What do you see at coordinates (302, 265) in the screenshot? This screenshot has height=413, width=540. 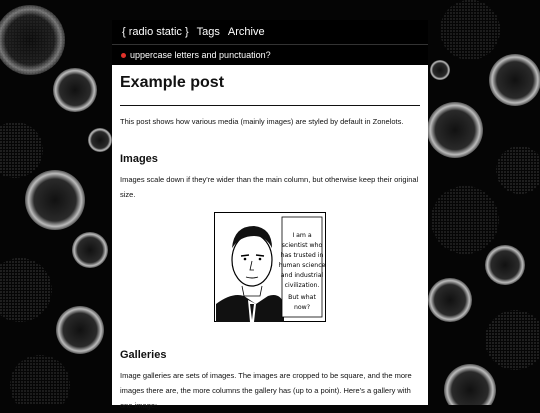 I see `comic-text-line: human science` at bounding box center [302, 265].